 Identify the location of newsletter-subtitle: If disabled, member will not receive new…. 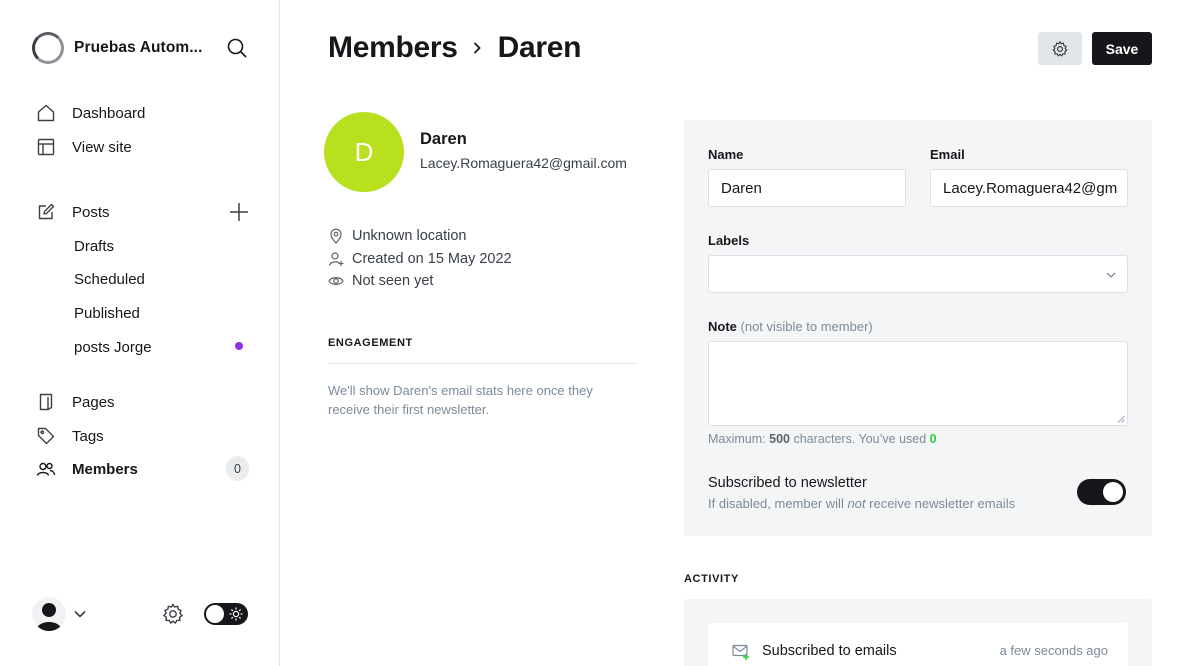
(861, 503).